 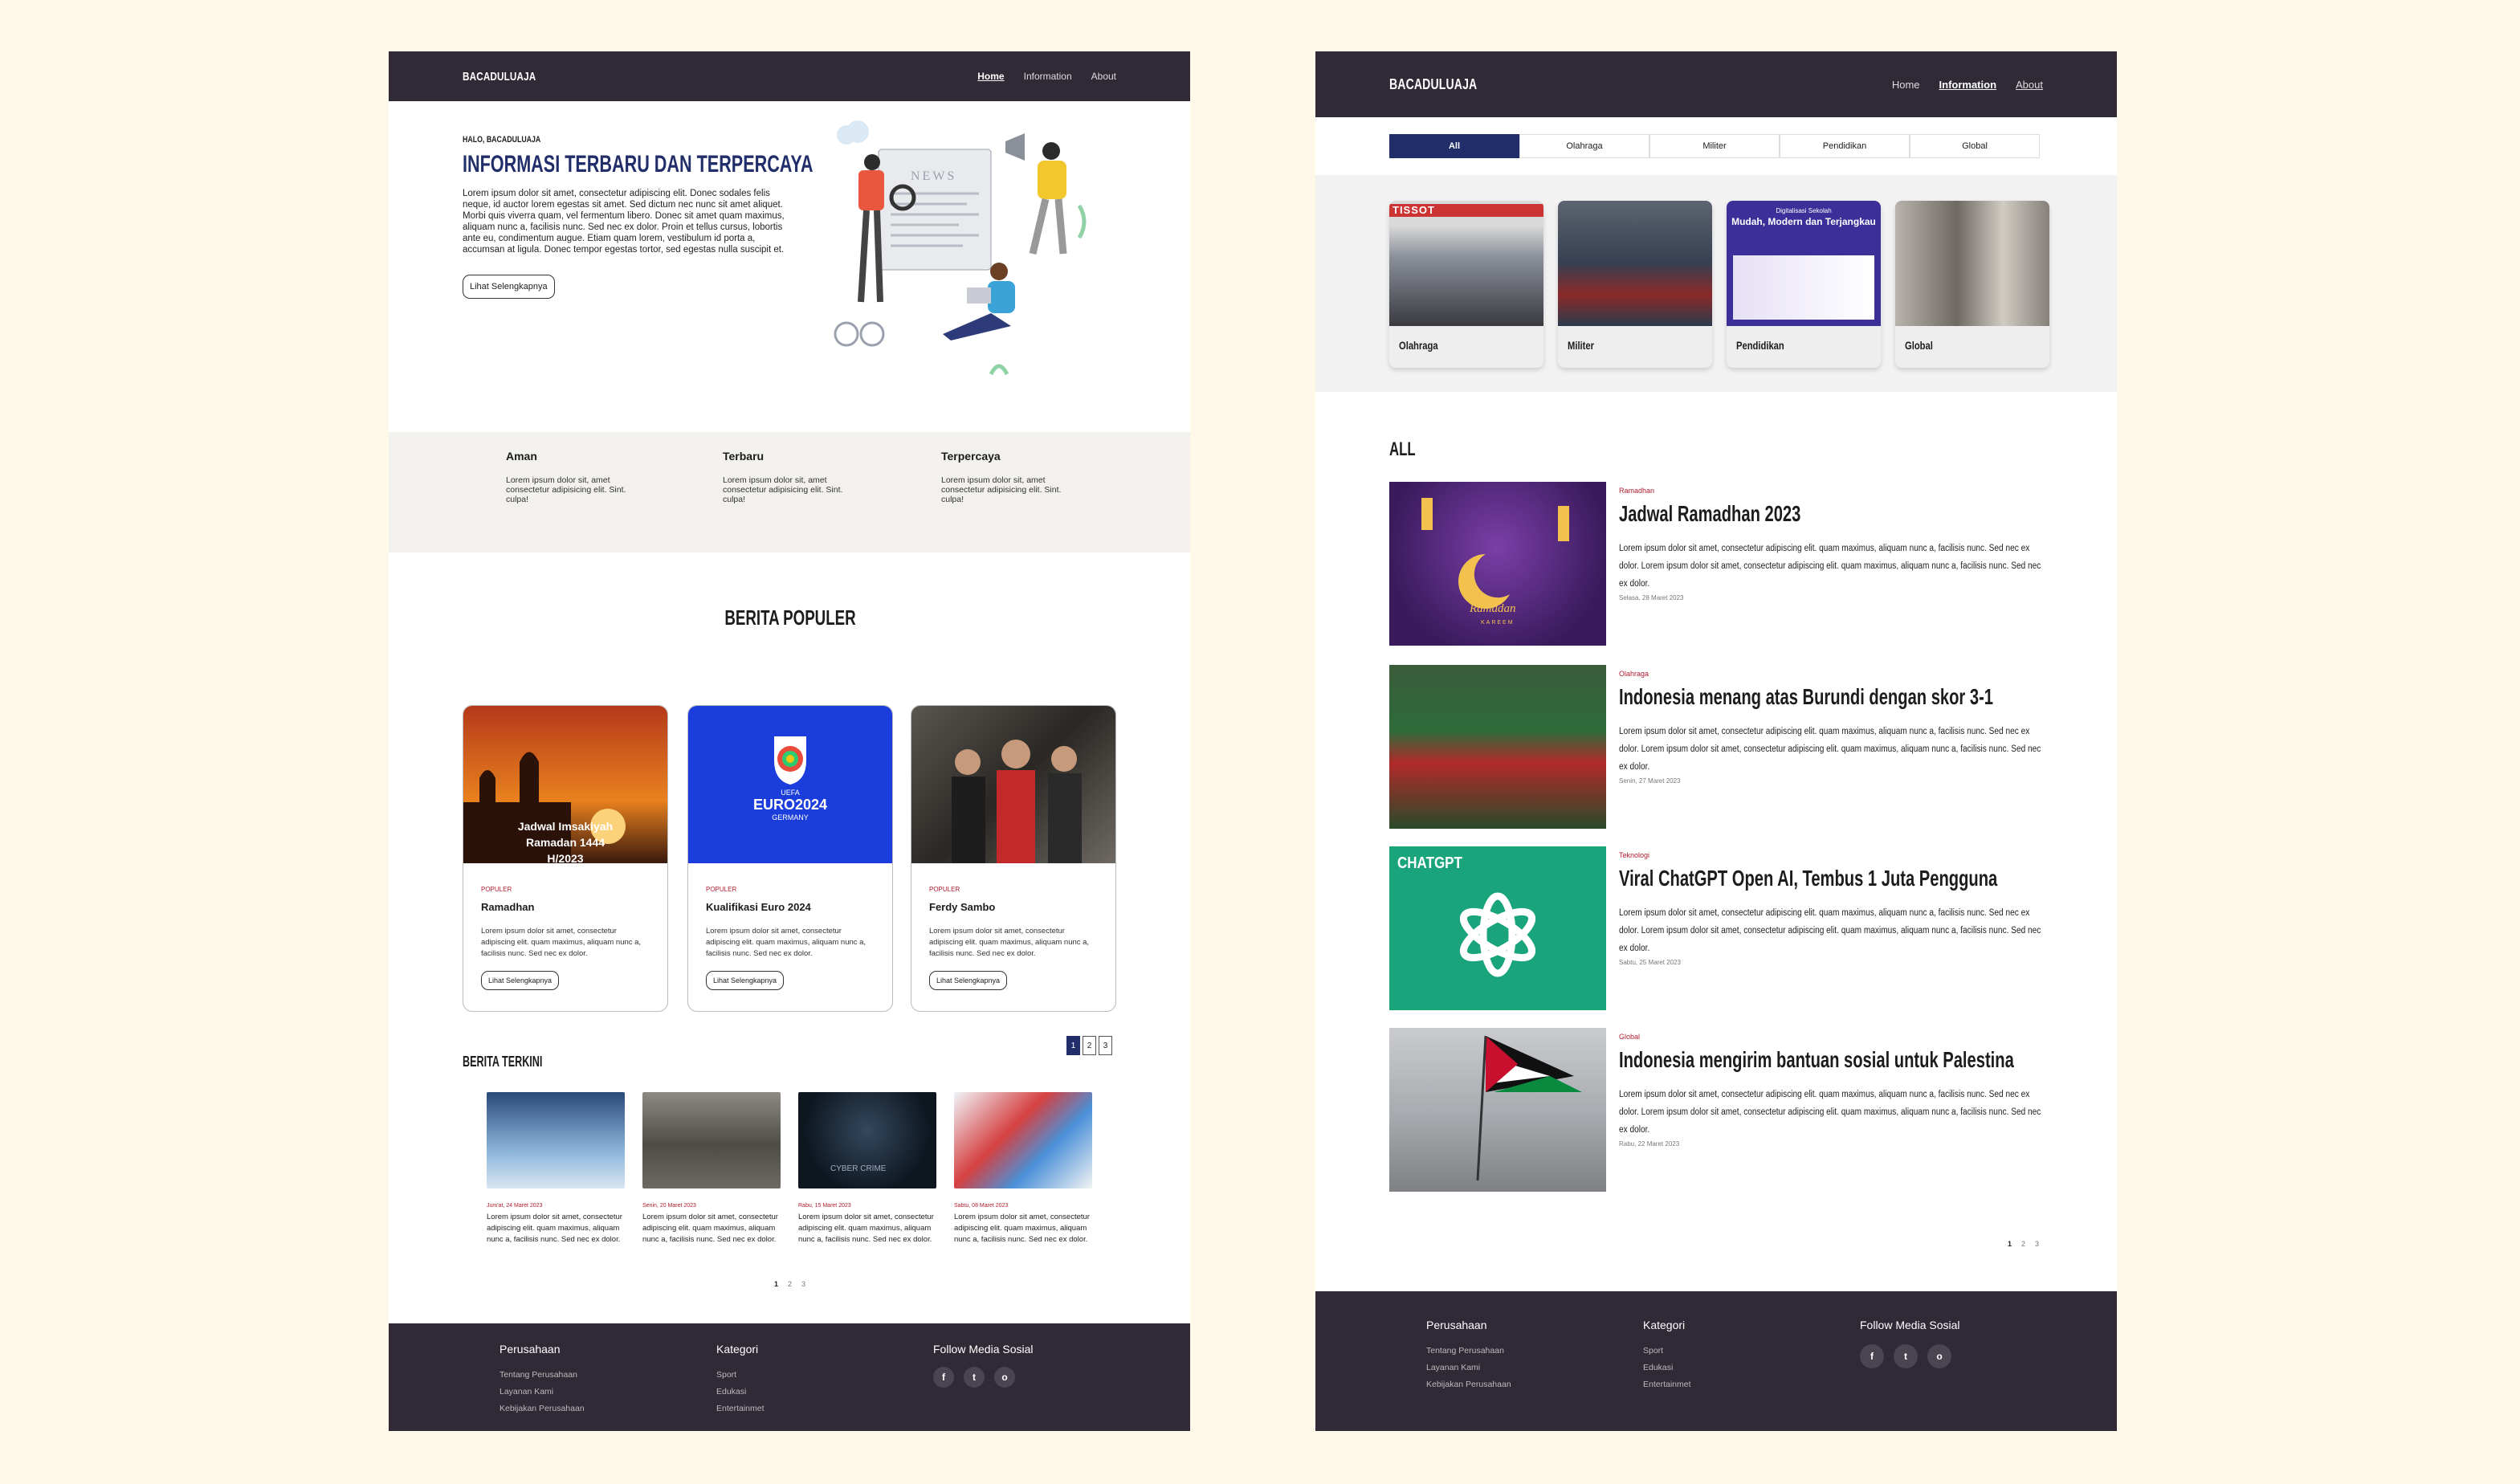 What do you see at coordinates (1497, 747) in the screenshot?
I see `news-image` at bounding box center [1497, 747].